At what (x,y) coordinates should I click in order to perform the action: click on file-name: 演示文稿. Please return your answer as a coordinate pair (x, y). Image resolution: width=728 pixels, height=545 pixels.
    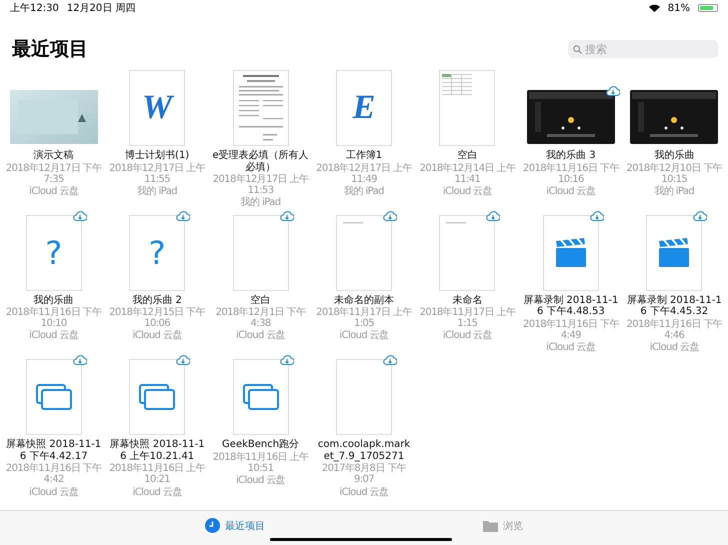
    Looking at the image, I should click on (53, 156).